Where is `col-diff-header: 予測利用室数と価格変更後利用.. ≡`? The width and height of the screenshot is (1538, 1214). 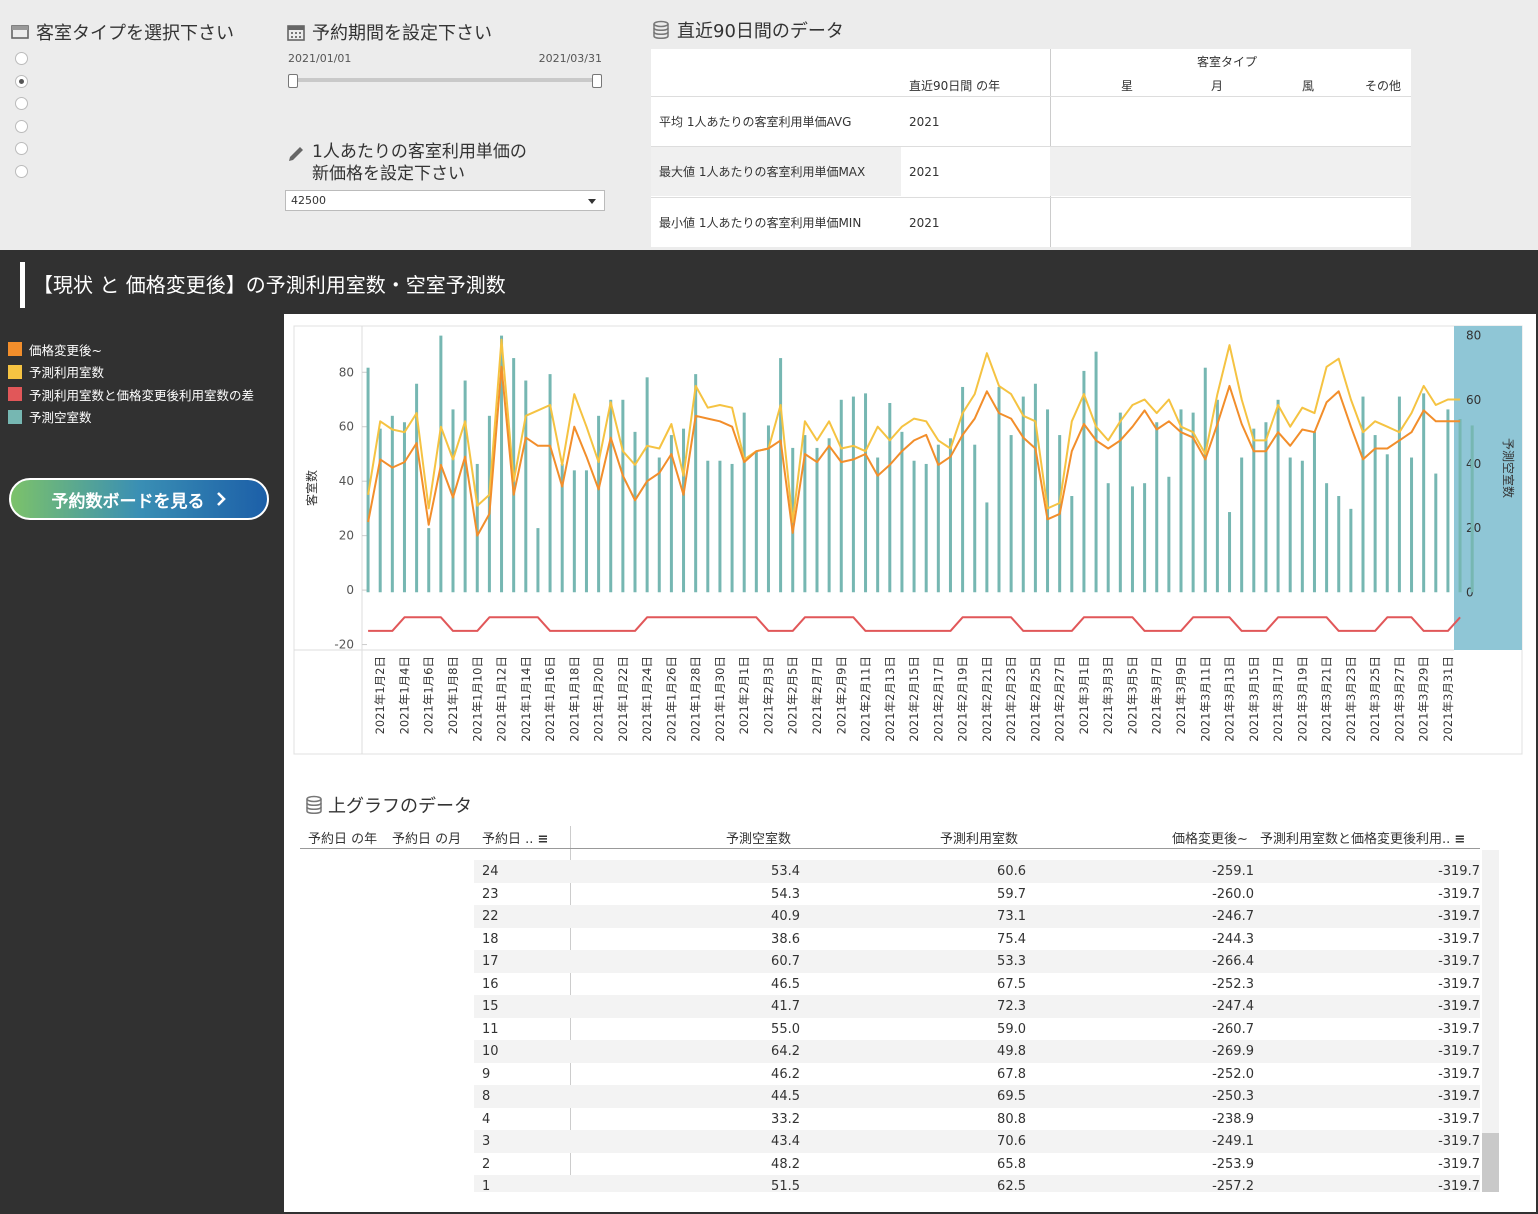
col-diff-header: 予測利用室数と価格変更後利用.. ≡ is located at coordinates (1362, 837).